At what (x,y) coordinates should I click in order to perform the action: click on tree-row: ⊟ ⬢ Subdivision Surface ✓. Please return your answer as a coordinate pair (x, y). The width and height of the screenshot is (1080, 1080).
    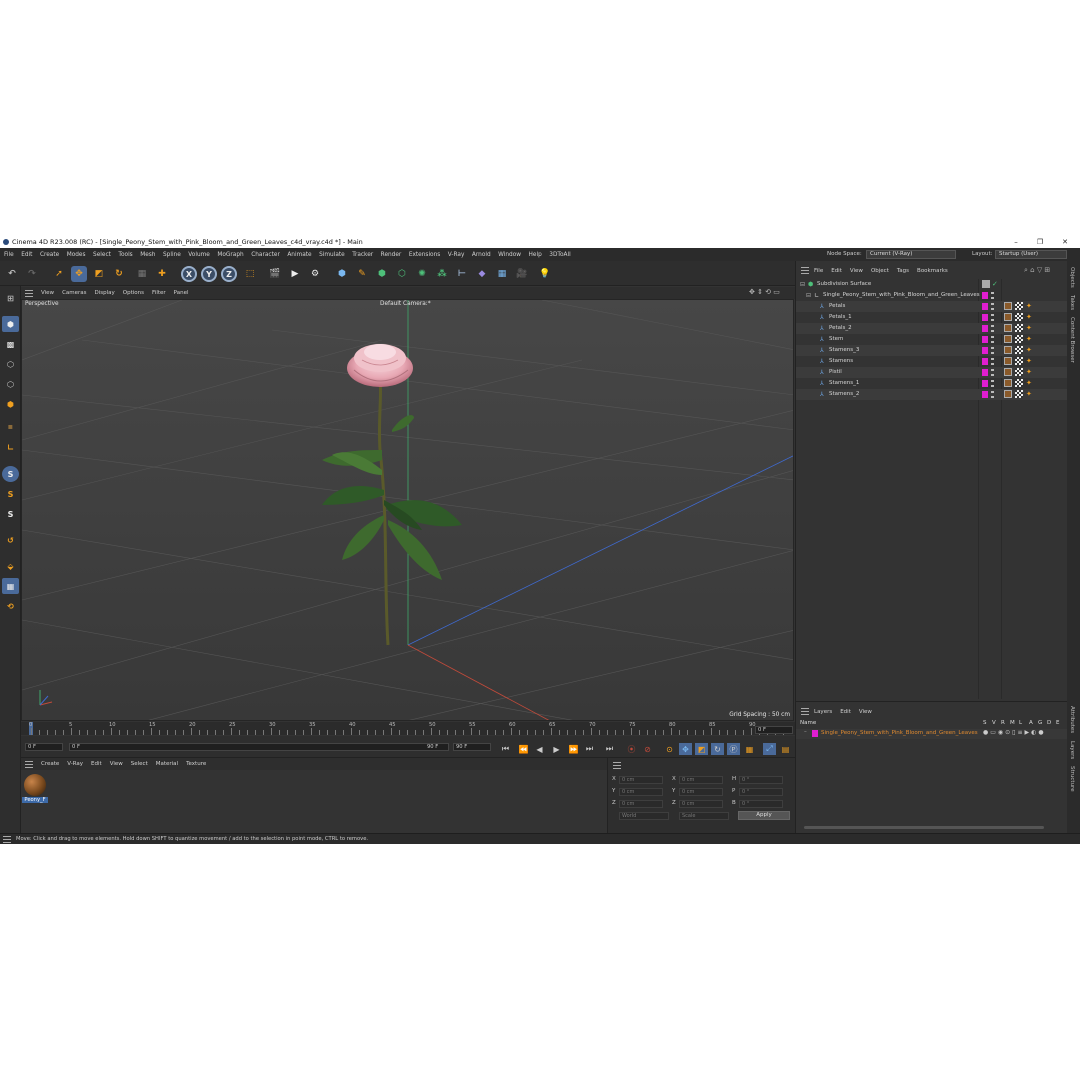
    Looking at the image, I should click on (932, 284).